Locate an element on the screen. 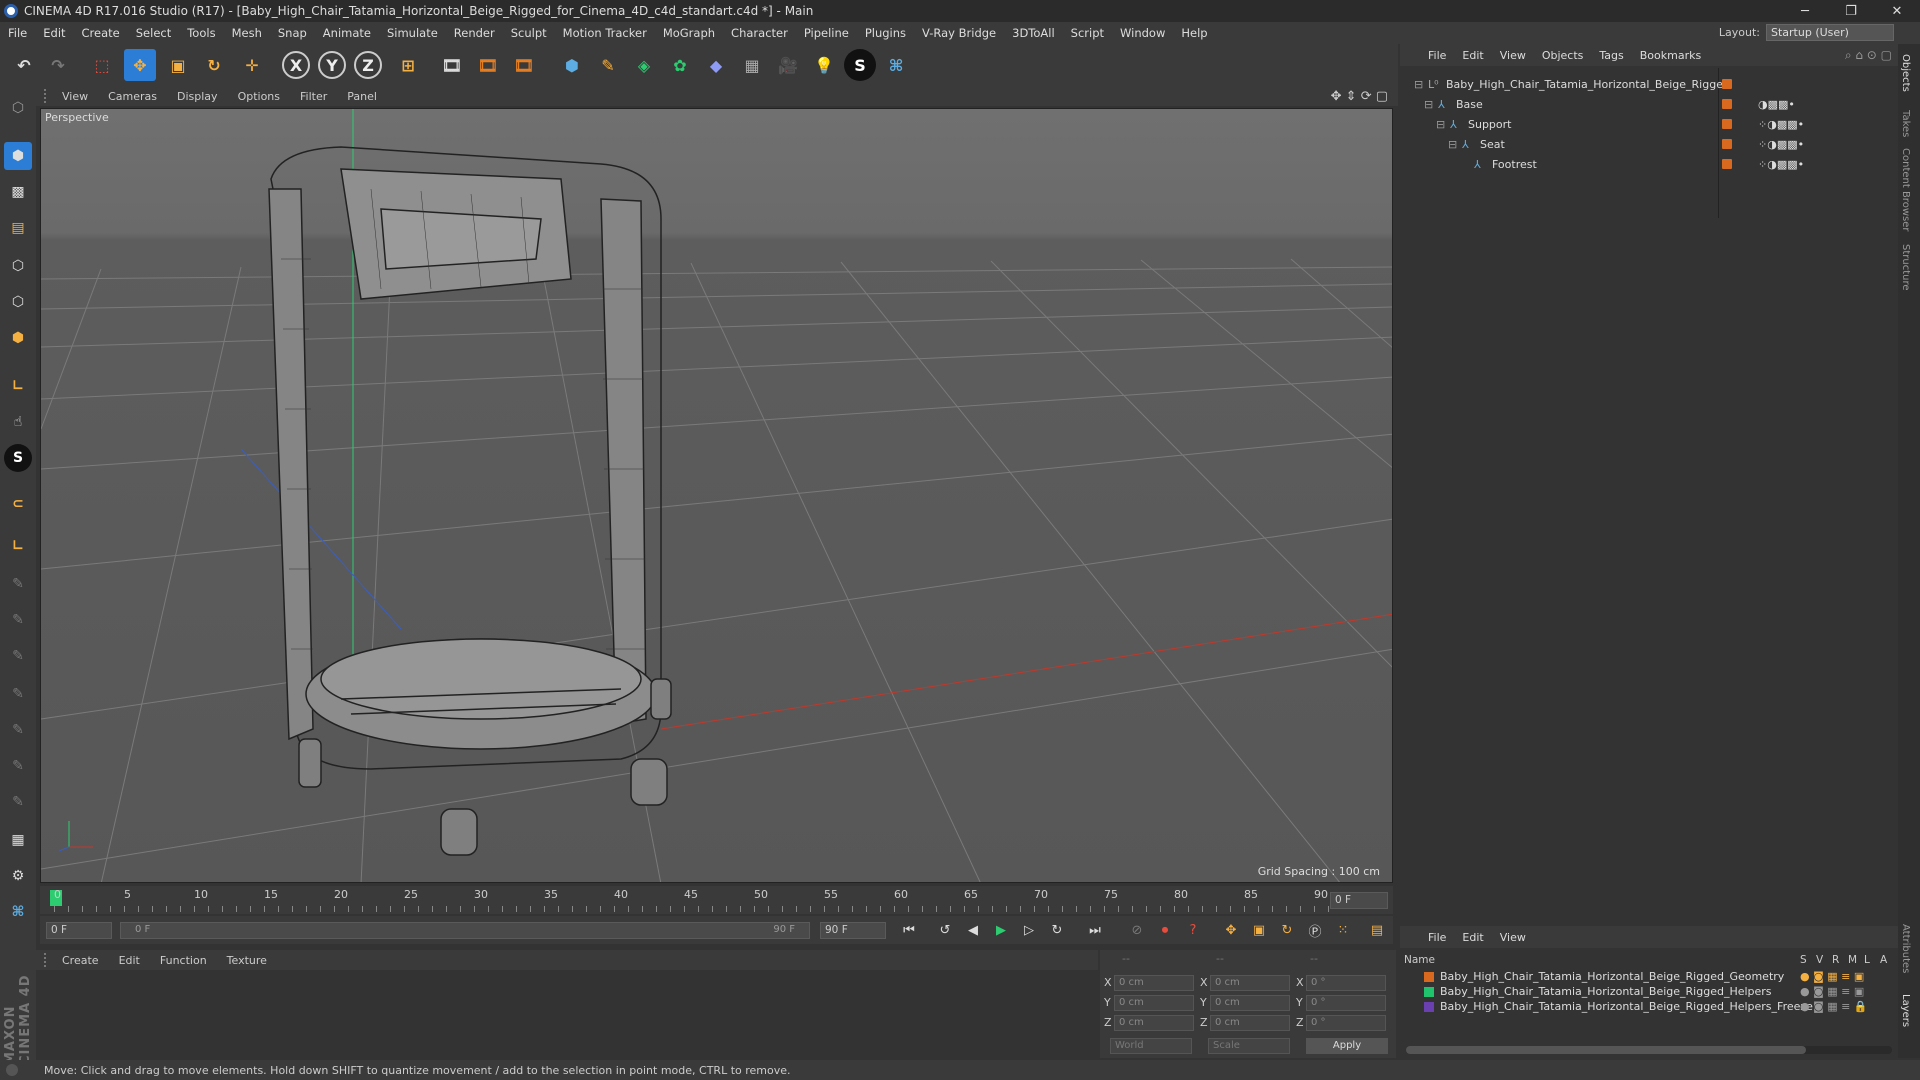  sketch-toon-icon: S is located at coordinates (860, 65).